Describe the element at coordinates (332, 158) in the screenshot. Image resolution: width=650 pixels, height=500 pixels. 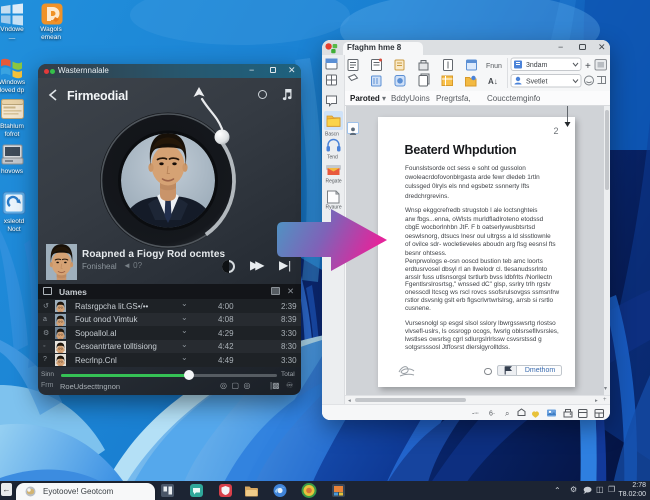
I see `svg-text: Tend` at that location.